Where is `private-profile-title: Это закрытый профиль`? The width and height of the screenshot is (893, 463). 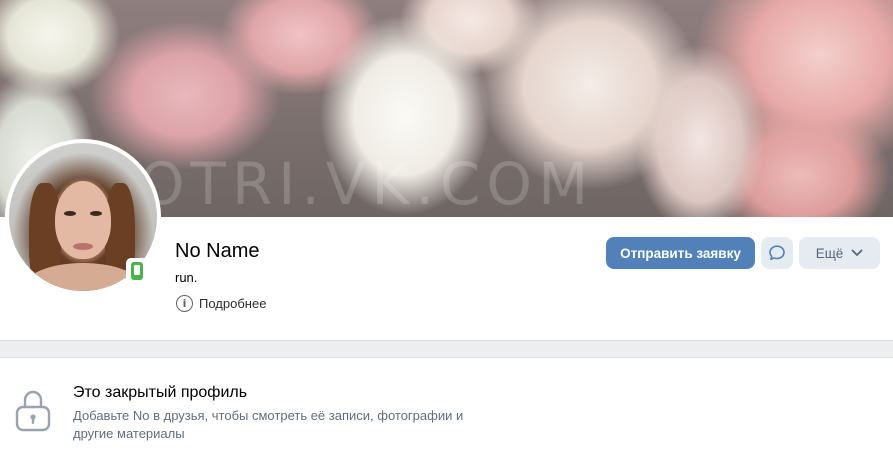
private-profile-title: Это закрытый профиль is located at coordinates (160, 392).